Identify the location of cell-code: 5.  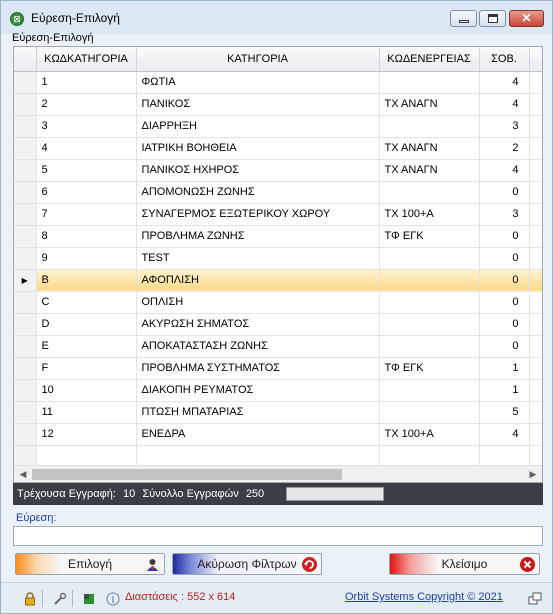
(86, 170).